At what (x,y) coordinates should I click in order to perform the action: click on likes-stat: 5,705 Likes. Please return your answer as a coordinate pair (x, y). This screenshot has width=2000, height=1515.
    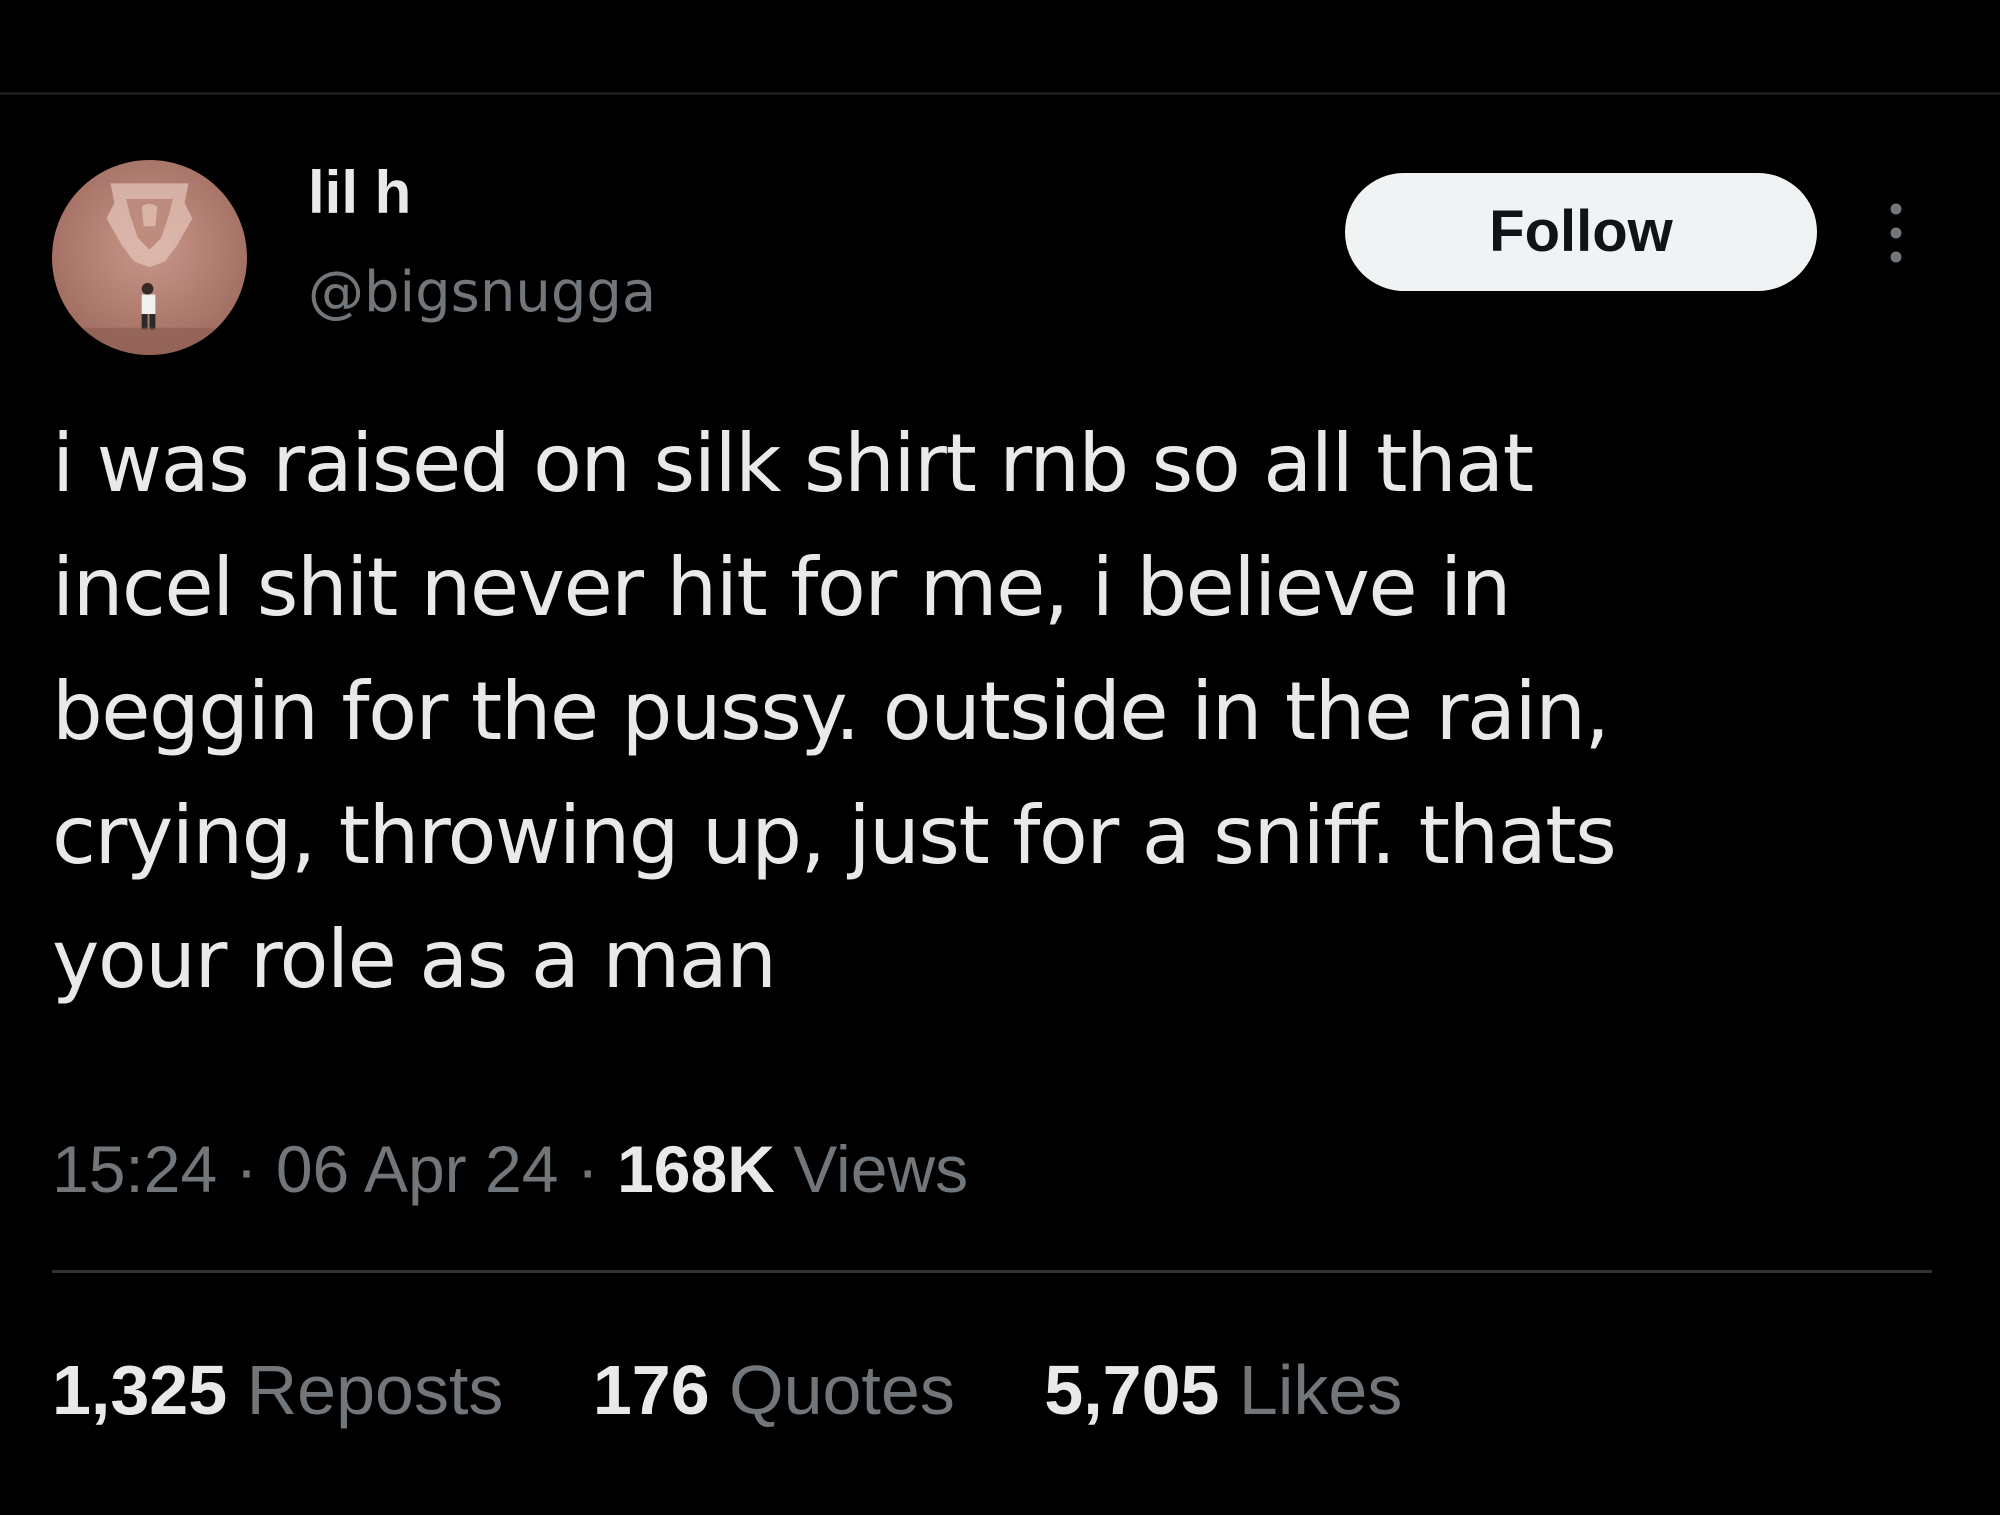
    Looking at the image, I should click on (1223, 1390).